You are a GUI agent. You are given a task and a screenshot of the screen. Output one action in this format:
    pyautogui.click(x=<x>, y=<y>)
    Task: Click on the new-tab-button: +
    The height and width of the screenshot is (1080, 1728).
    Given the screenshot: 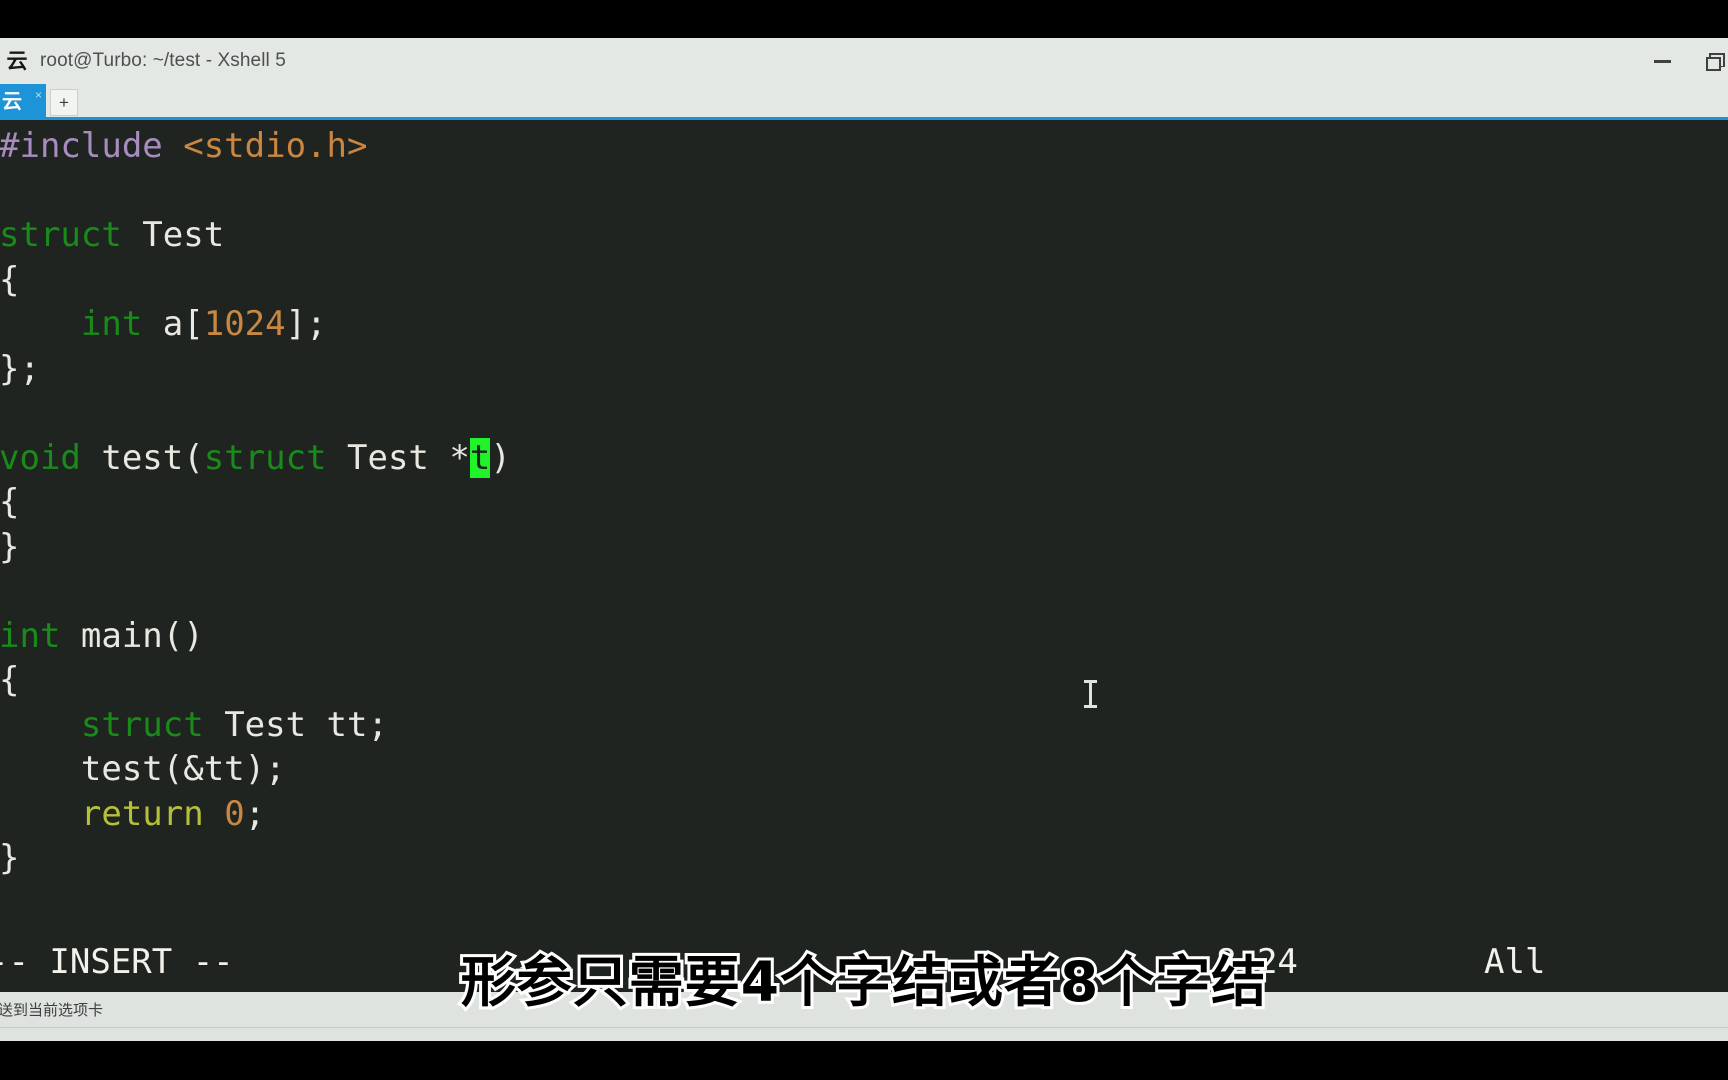 What is the action you would take?
    pyautogui.click(x=64, y=102)
    